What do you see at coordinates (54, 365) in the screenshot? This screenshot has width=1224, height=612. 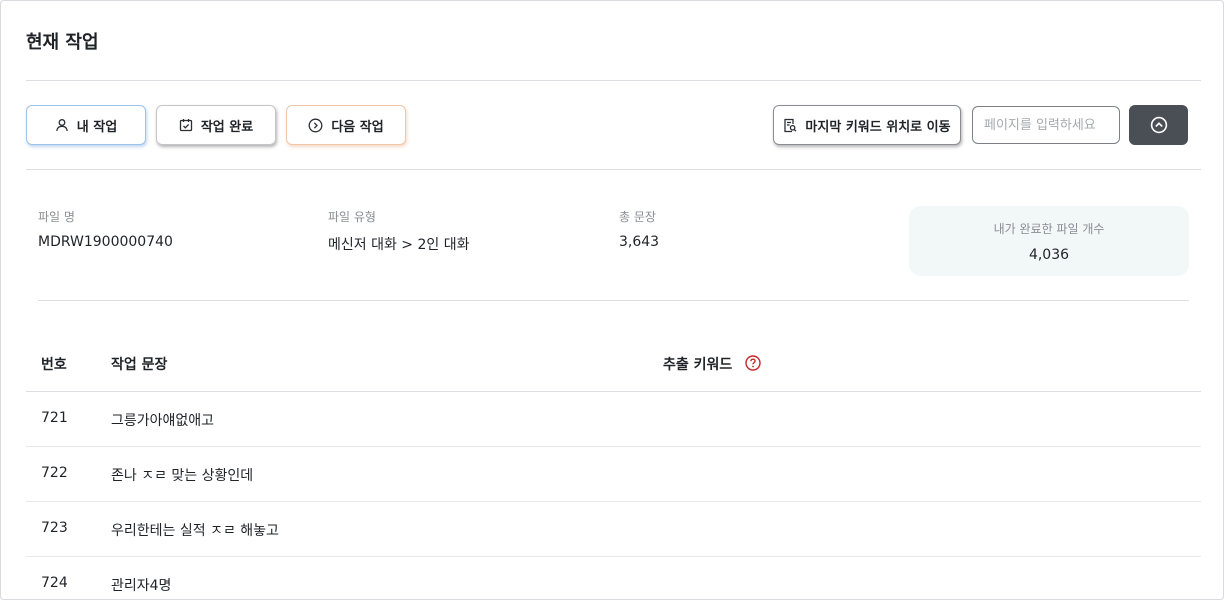 I see `column-header-number: 번호` at bounding box center [54, 365].